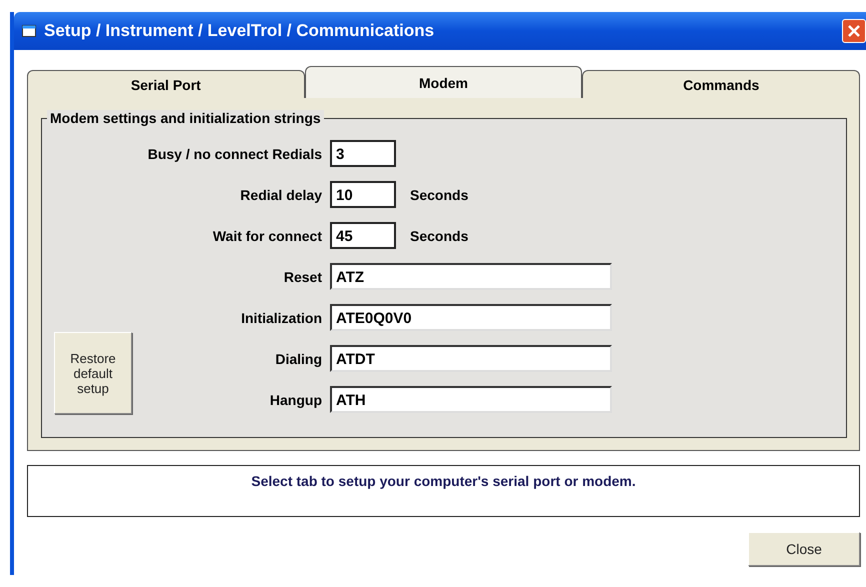 This screenshot has width=866, height=587. I want to click on tab: Commands, so click(721, 84).